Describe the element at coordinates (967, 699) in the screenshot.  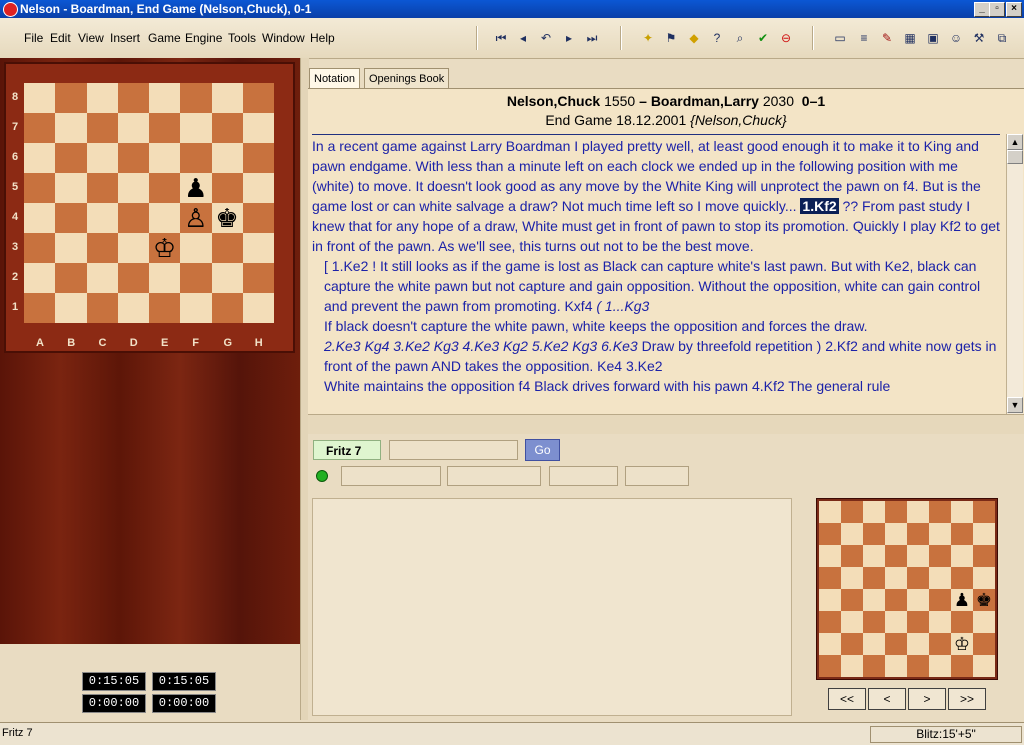
I see `nav-last-button: >>` at that location.